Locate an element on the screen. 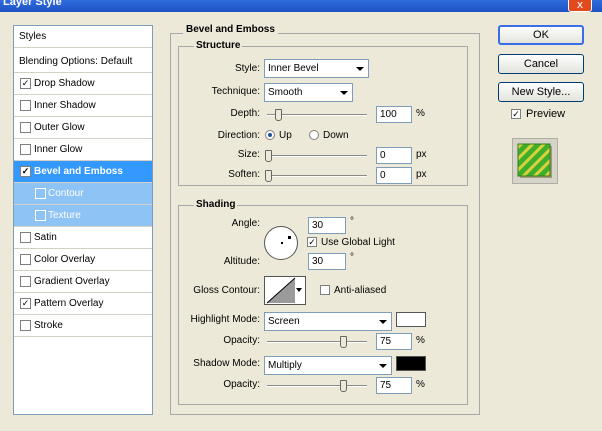 The image size is (602, 431). highlight-opacity-label: Opacity: is located at coordinates (241, 340).